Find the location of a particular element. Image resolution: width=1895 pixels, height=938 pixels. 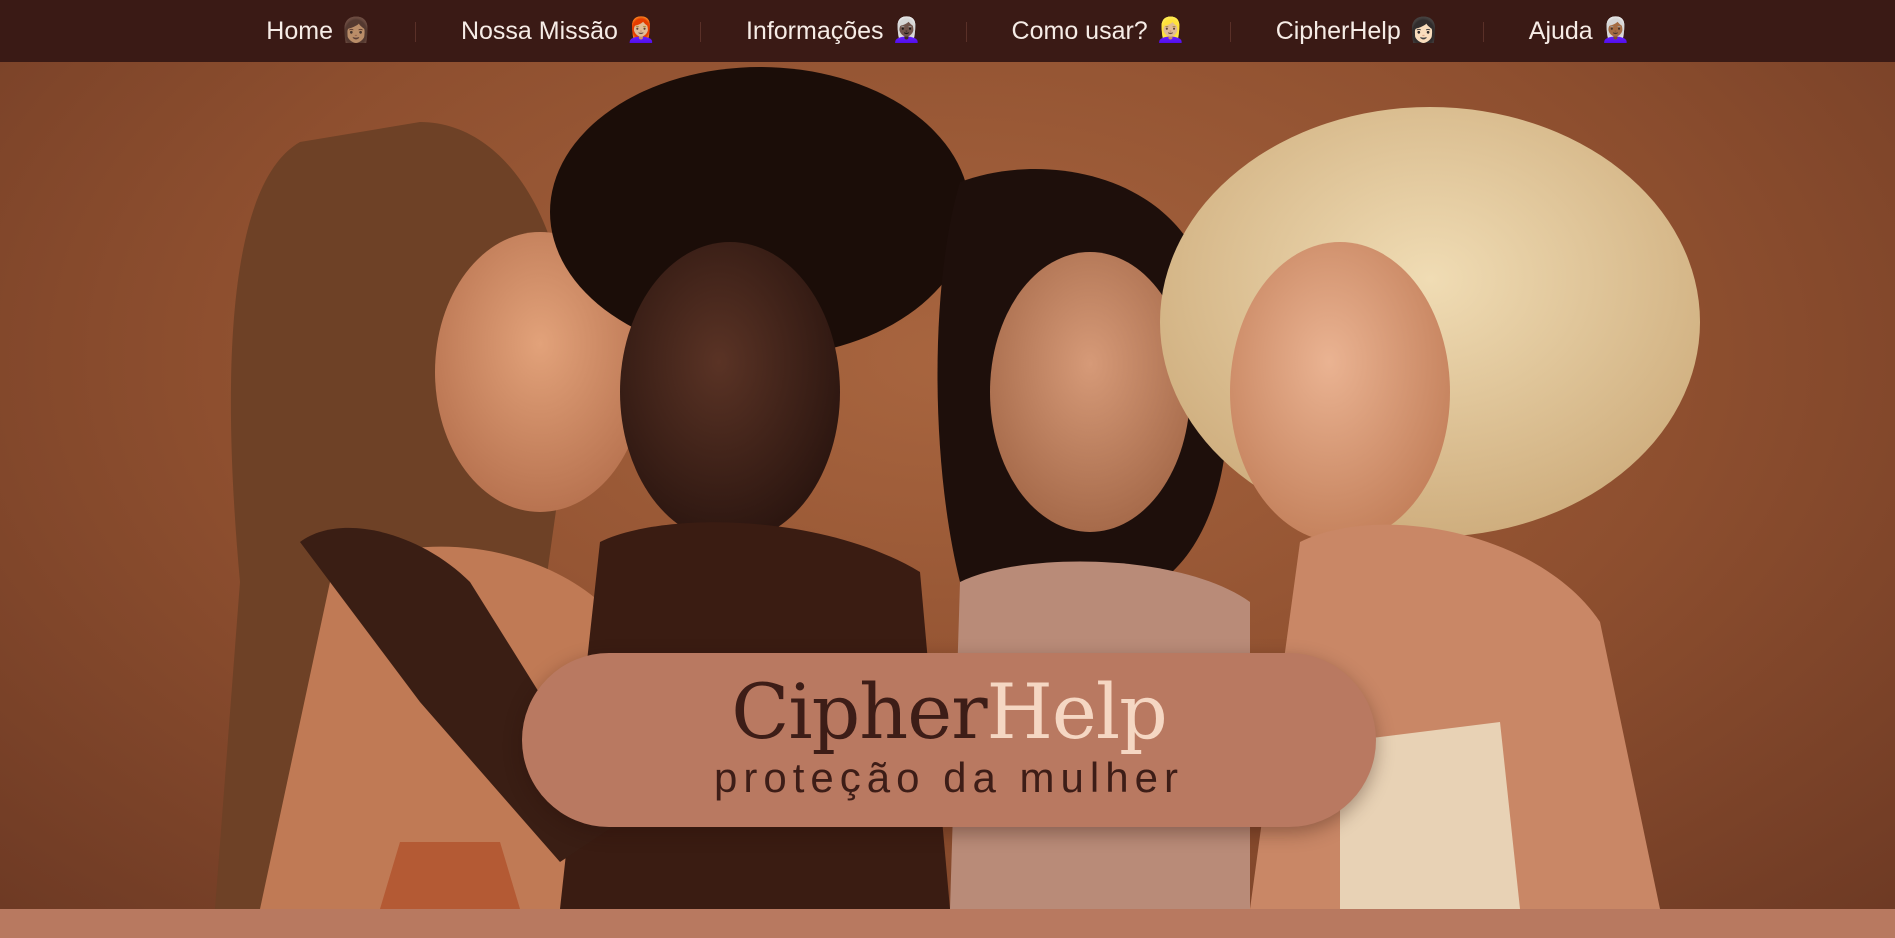

nav-label-cipherhelp: CipherHelp is located at coordinates (1338, 30).